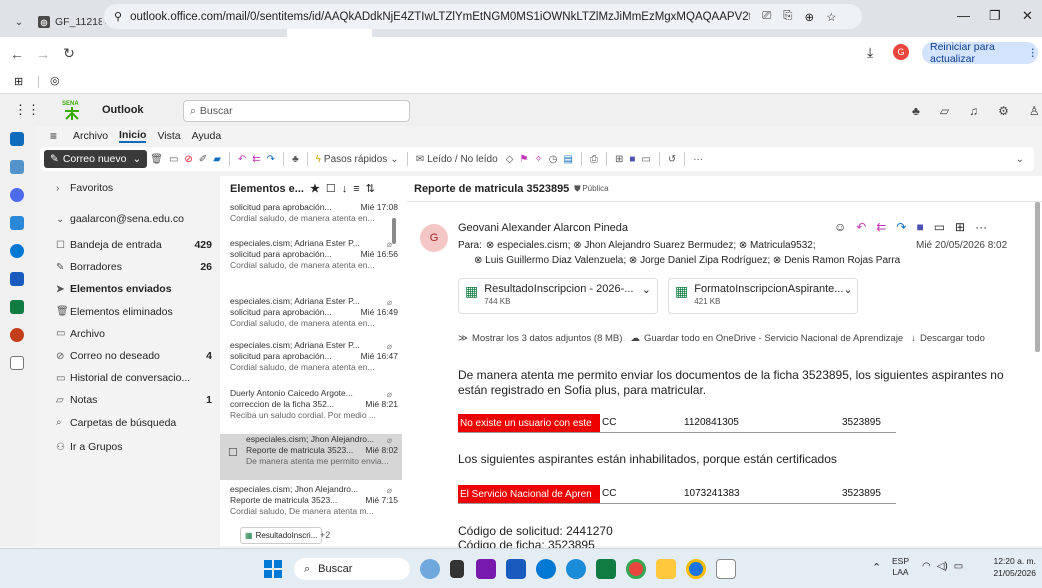 The height and width of the screenshot is (588, 1042). I want to click on file-explorer-icon, so click(666, 569).